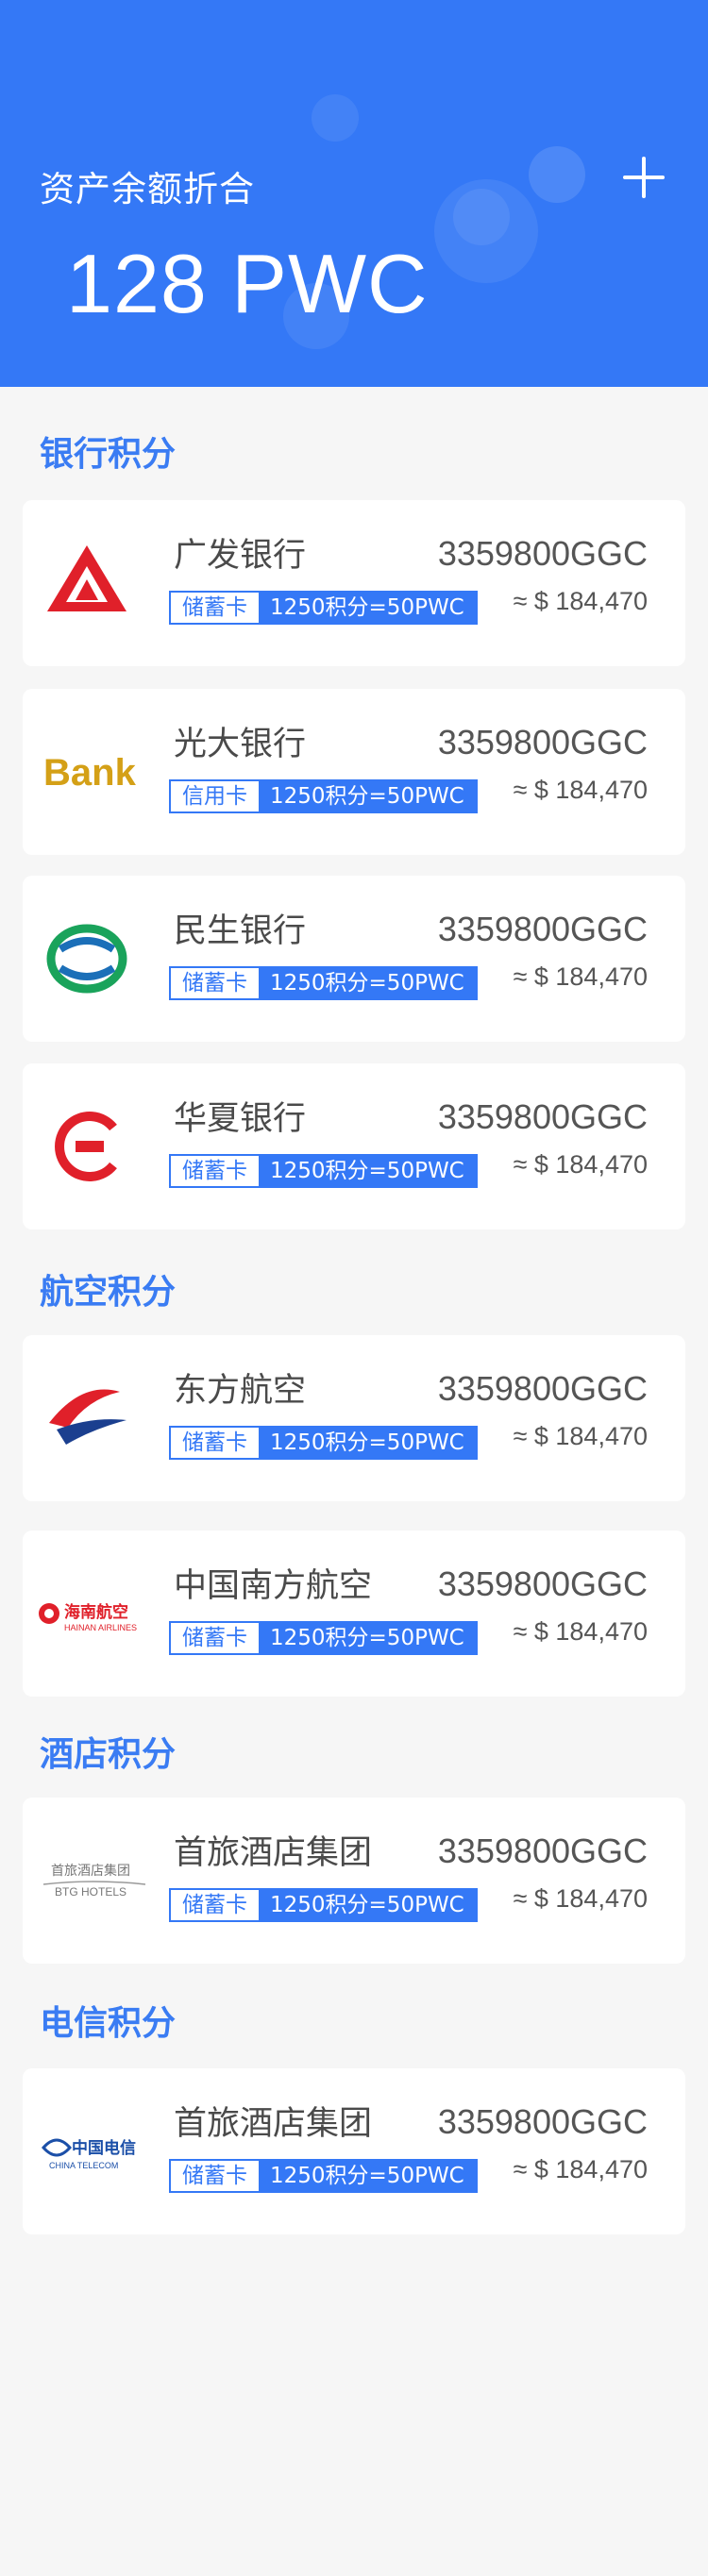 This screenshot has height=2576, width=708. I want to click on section-title-hotel: 酒店积分, so click(108, 1754).